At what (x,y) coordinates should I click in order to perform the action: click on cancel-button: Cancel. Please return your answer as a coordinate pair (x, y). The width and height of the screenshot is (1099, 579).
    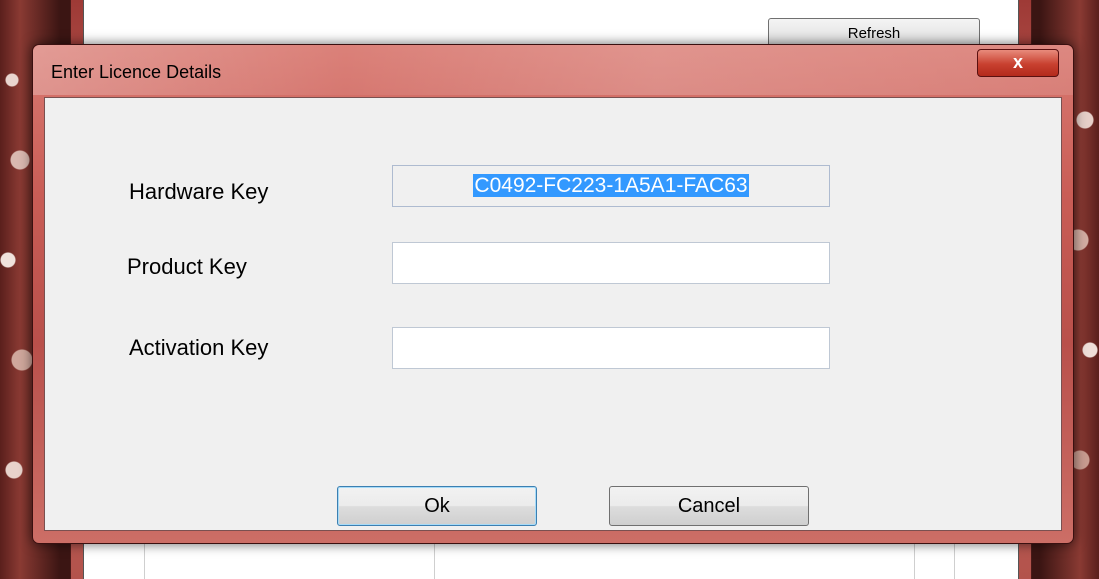
    Looking at the image, I should click on (709, 506).